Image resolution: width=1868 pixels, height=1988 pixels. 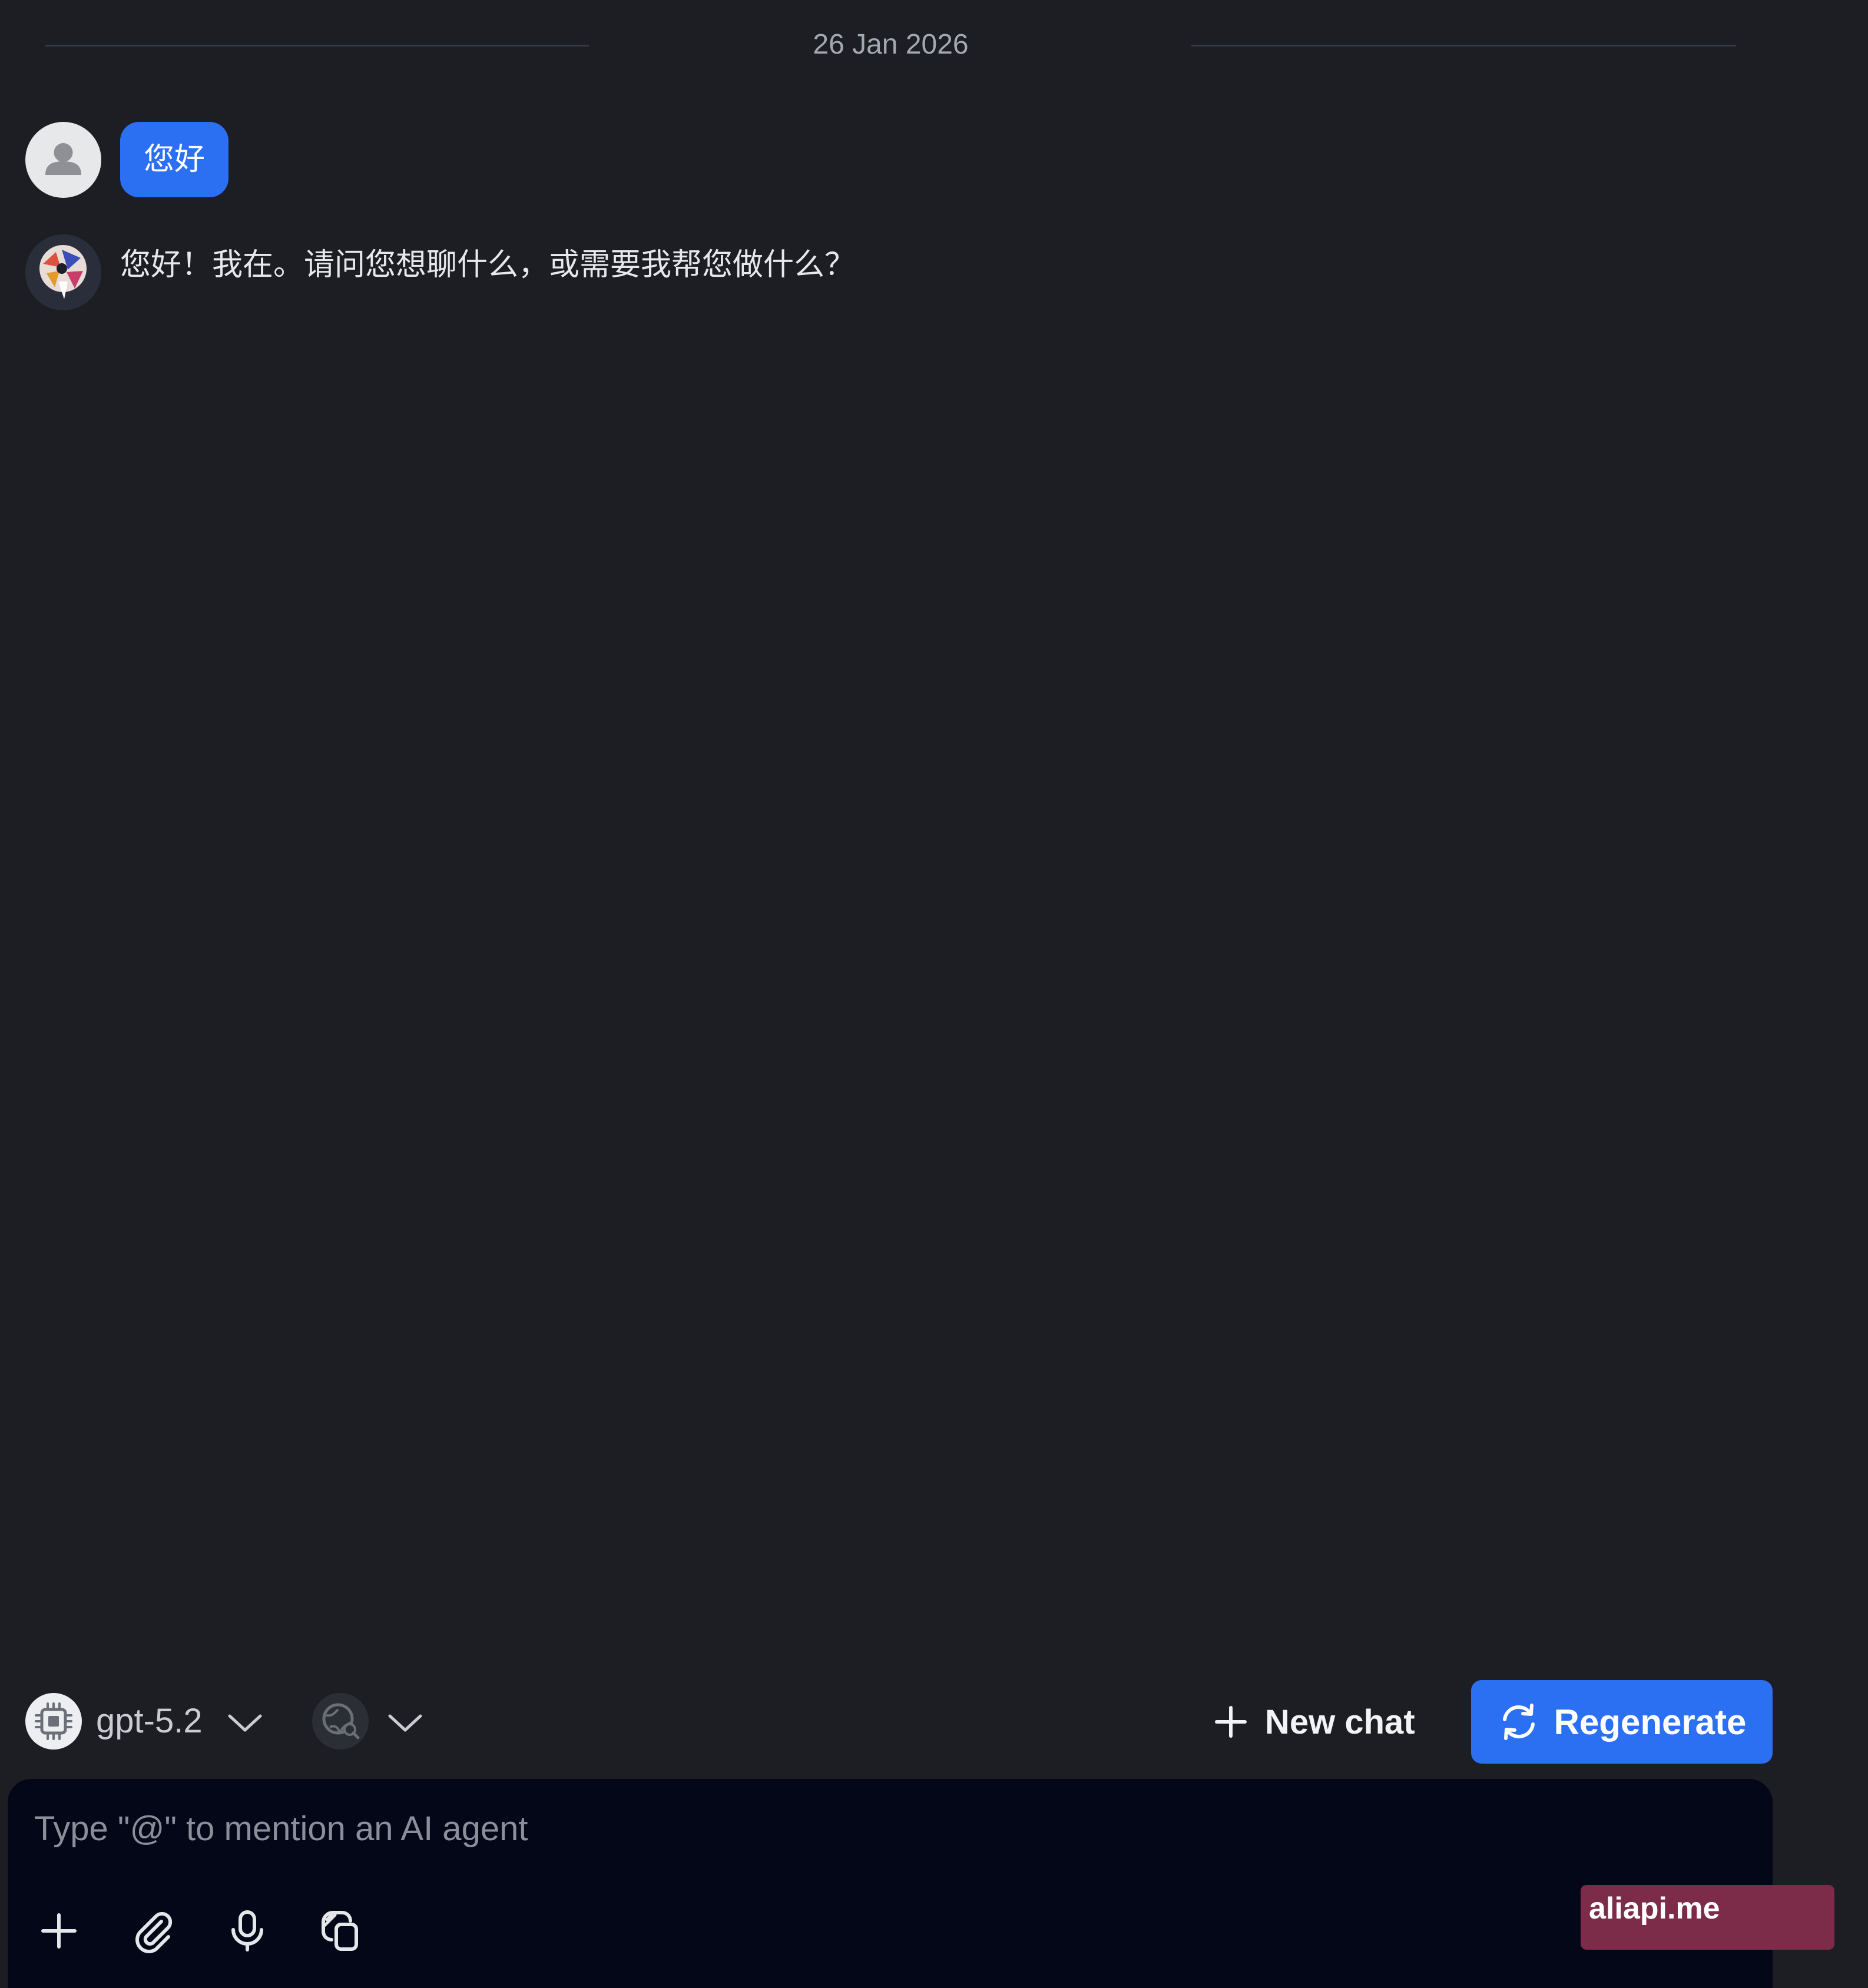 I want to click on web-search-dropdown-chevron, so click(x=405, y=1723).